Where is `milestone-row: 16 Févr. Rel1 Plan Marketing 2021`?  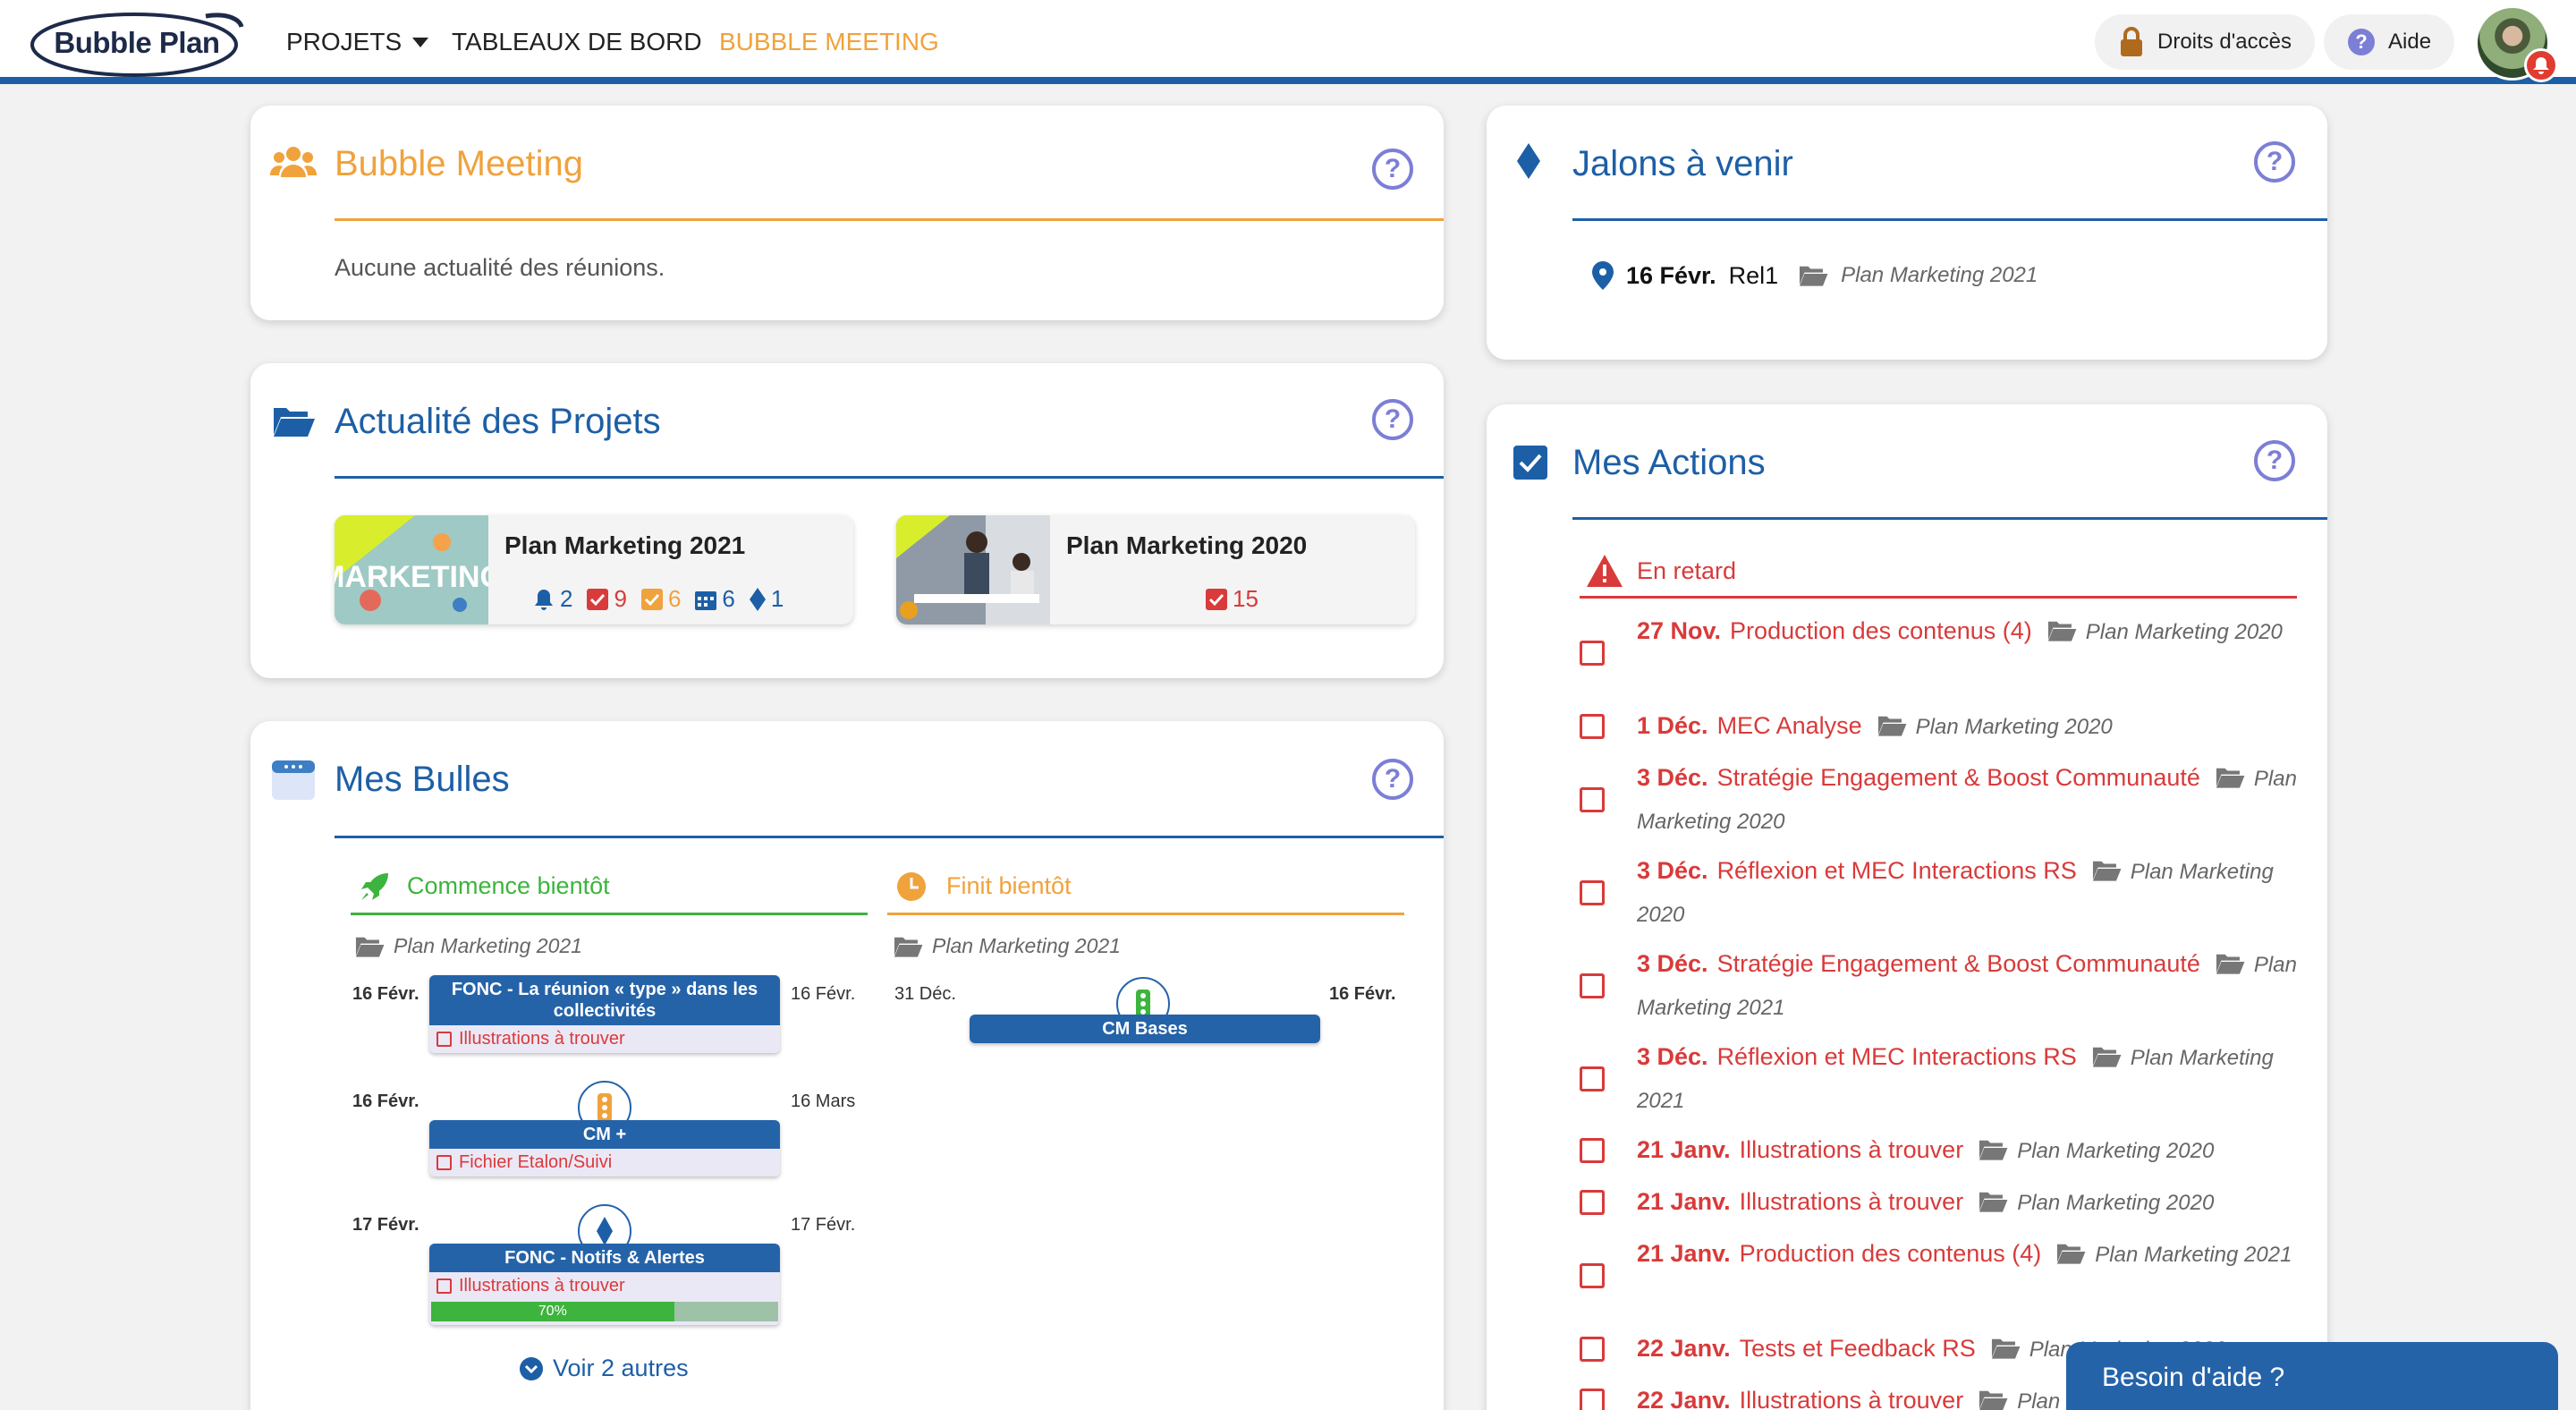 milestone-row: 16 Févr. Rel1 Plan Marketing 2021 is located at coordinates (1815, 275).